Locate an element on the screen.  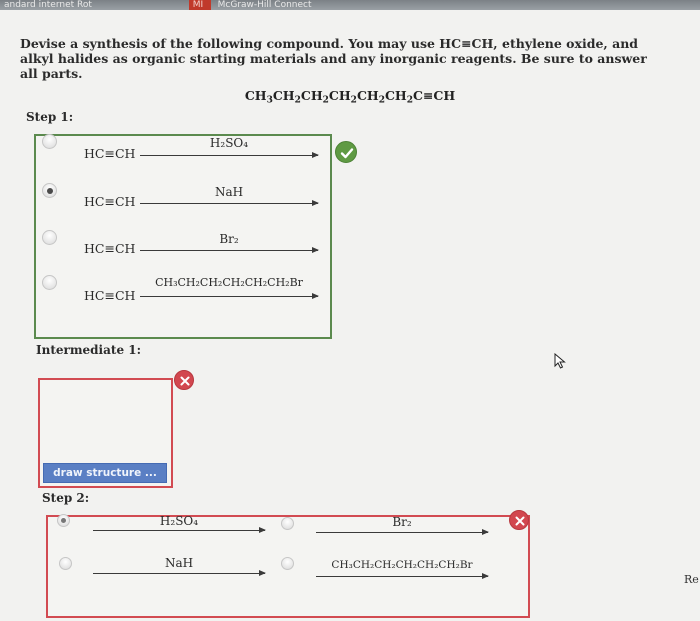
step1-option-3-arrow is located at coordinates (229, 250).